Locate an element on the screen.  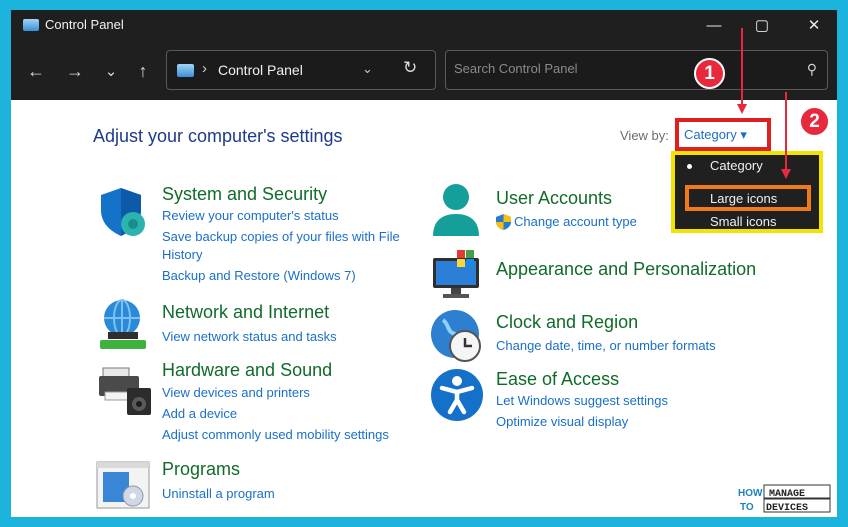
user-icon is located at coordinates (456, 210).